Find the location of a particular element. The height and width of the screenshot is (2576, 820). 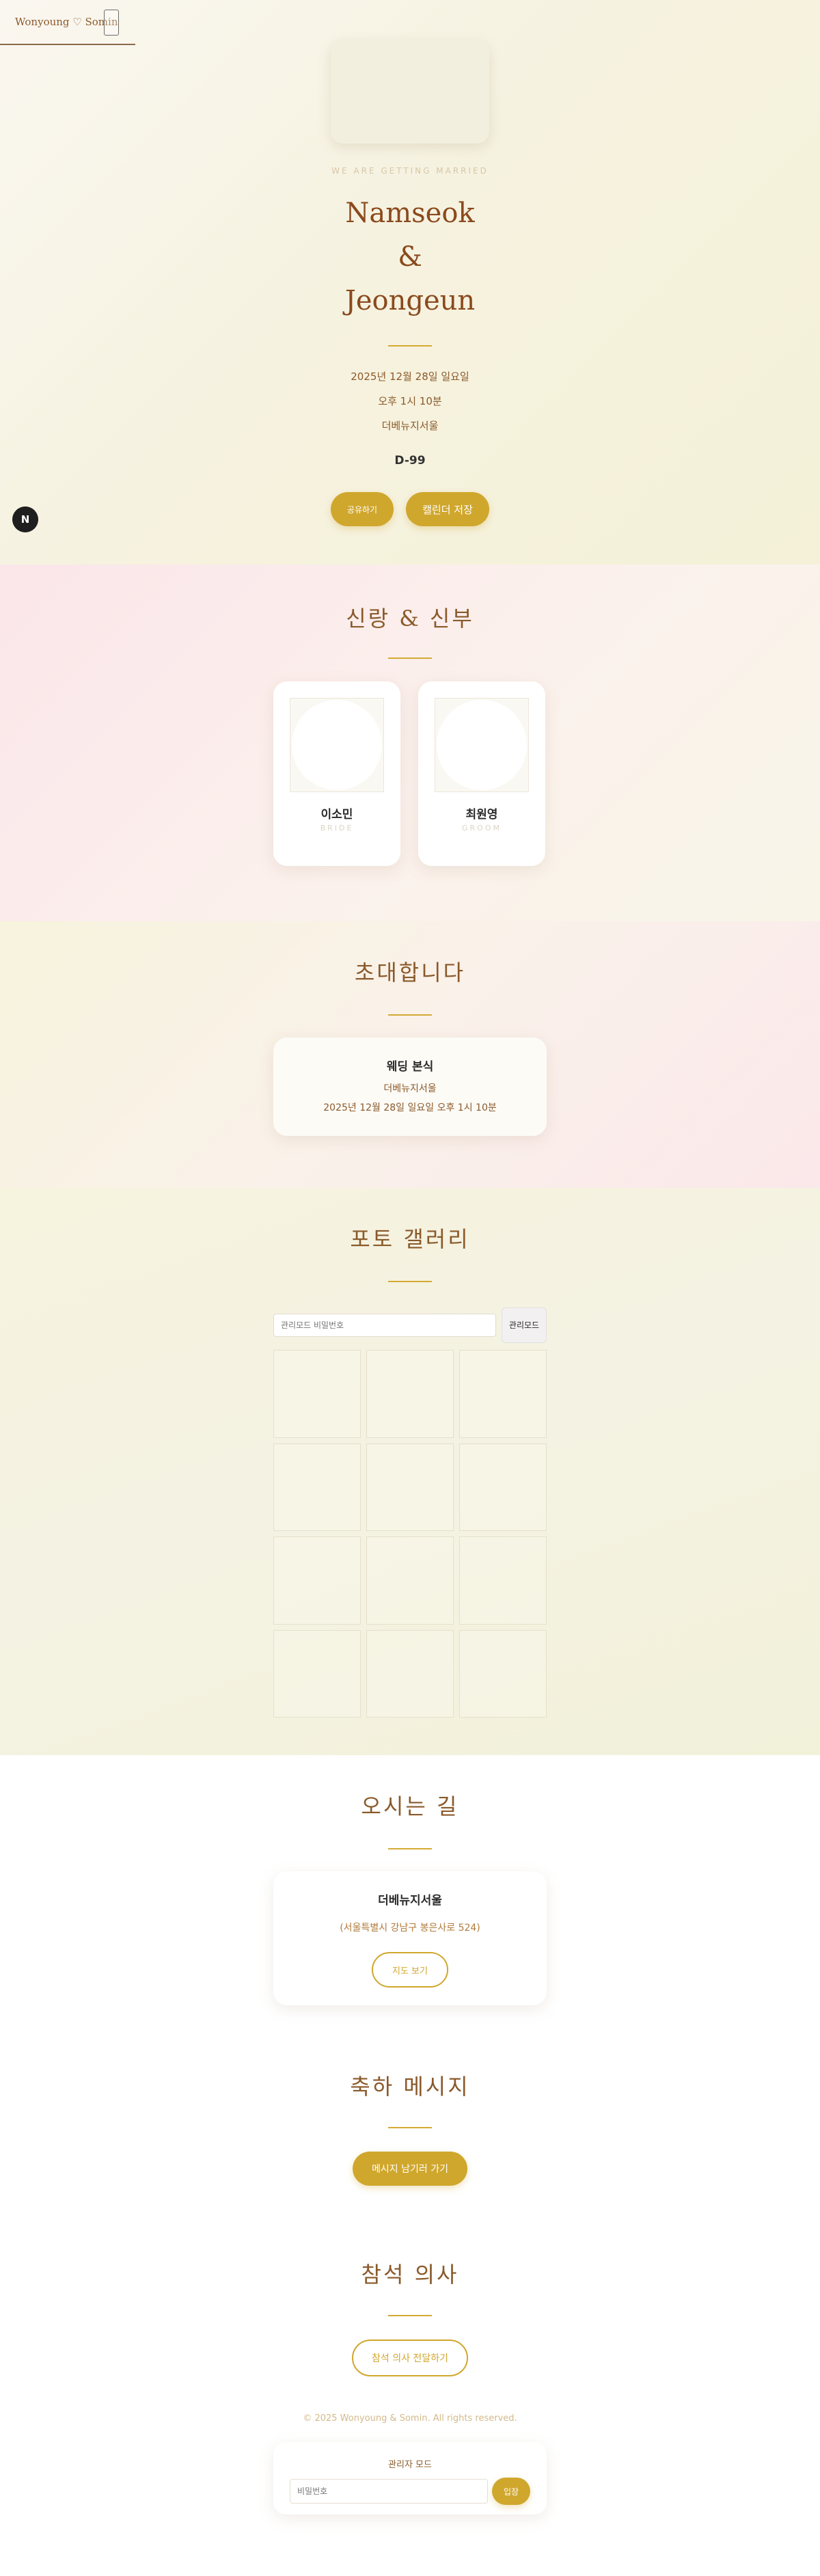

name-second: Jeongeun is located at coordinates (410, 301).